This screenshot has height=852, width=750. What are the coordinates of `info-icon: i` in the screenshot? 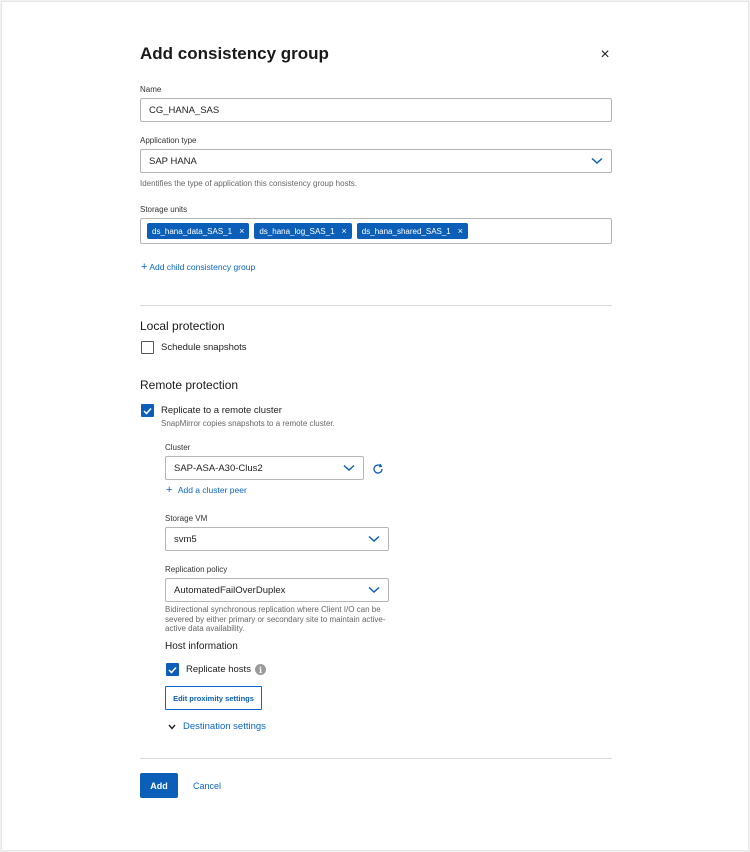 It's located at (260, 669).